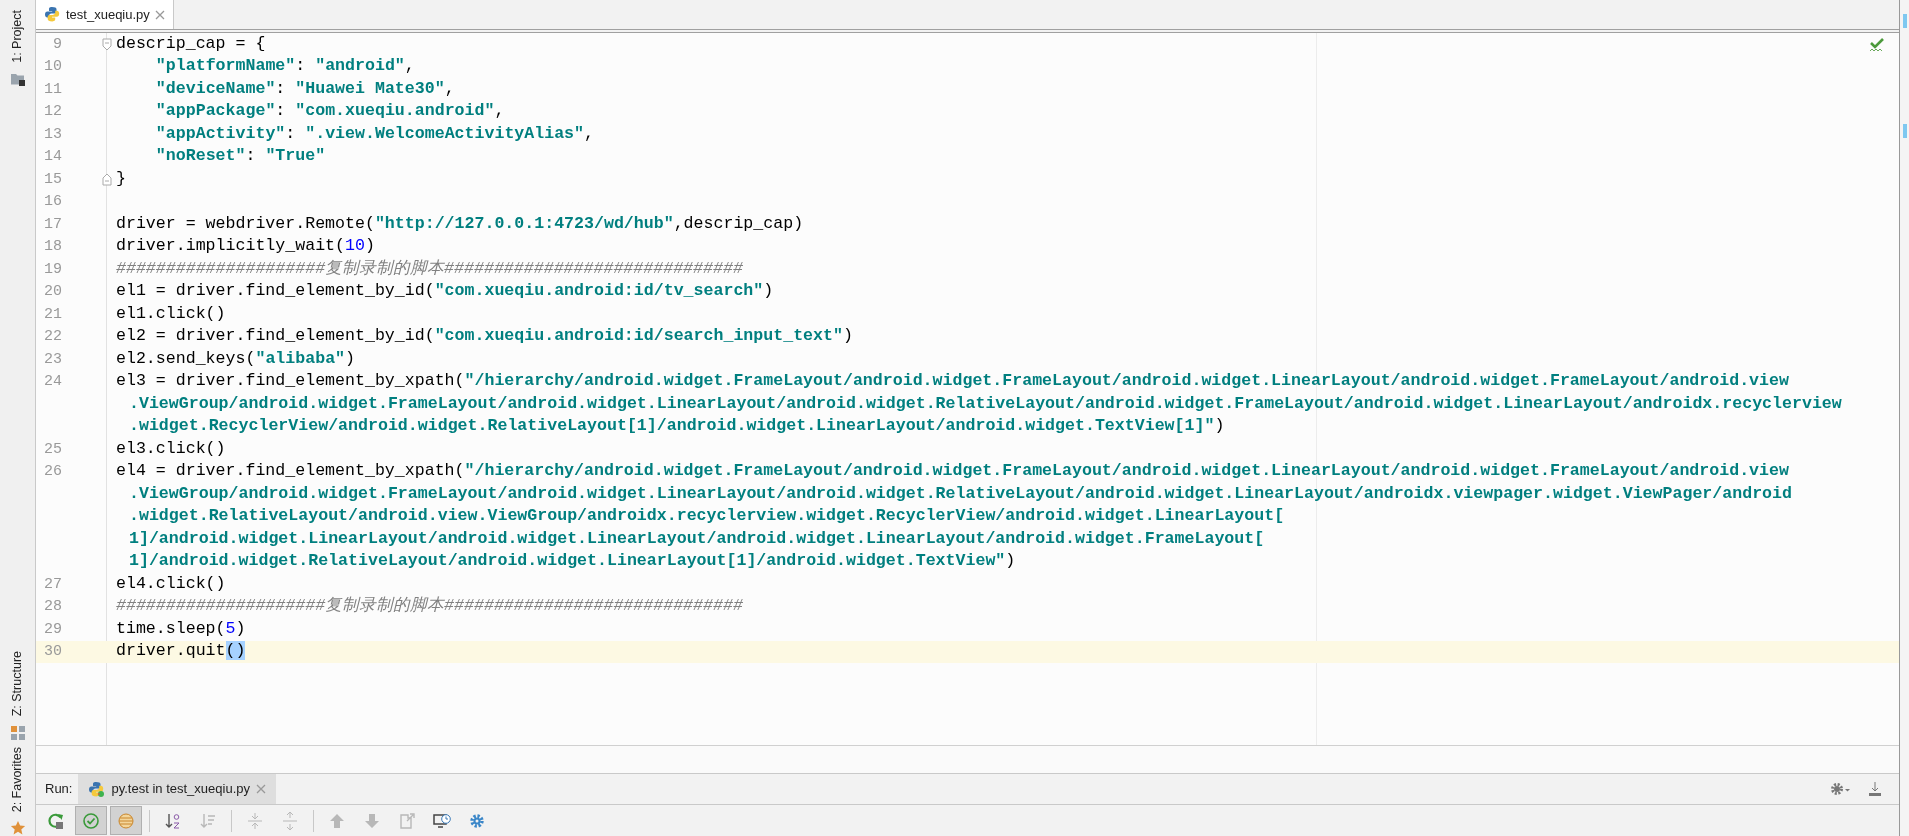 The image size is (1909, 836). What do you see at coordinates (190, 44) in the screenshot?
I see `code-line: descrip_cap = {` at bounding box center [190, 44].